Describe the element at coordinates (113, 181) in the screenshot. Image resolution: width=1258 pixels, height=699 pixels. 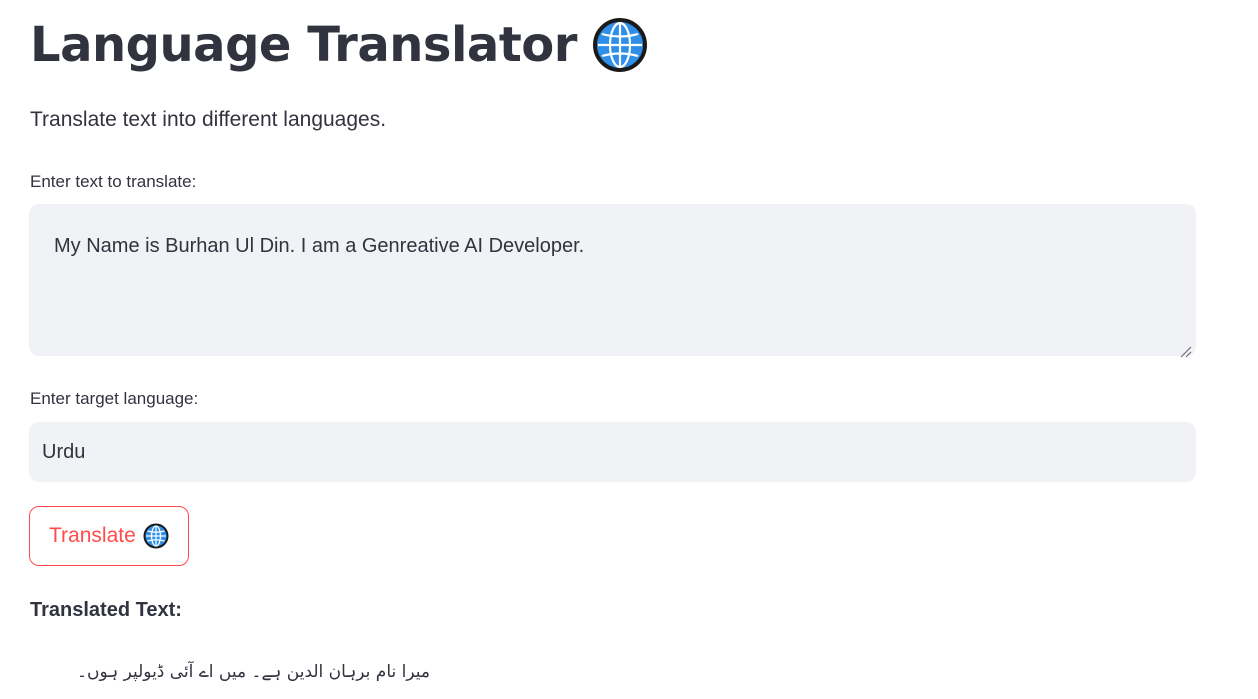
I see `text-input-label: Enter text to translate:` at that location.